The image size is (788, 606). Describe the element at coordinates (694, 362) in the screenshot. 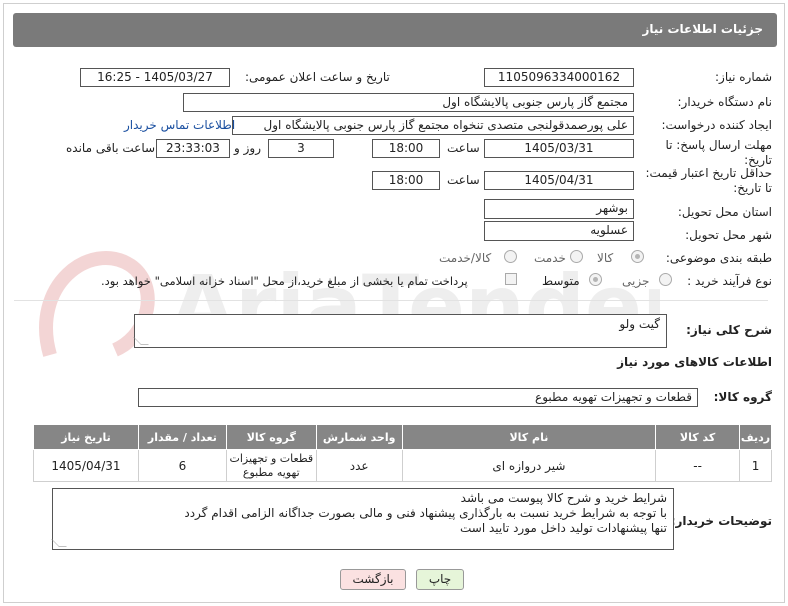

I see `goods-info-title: اطلاعات کالاهای مورد نیاز` at that location.